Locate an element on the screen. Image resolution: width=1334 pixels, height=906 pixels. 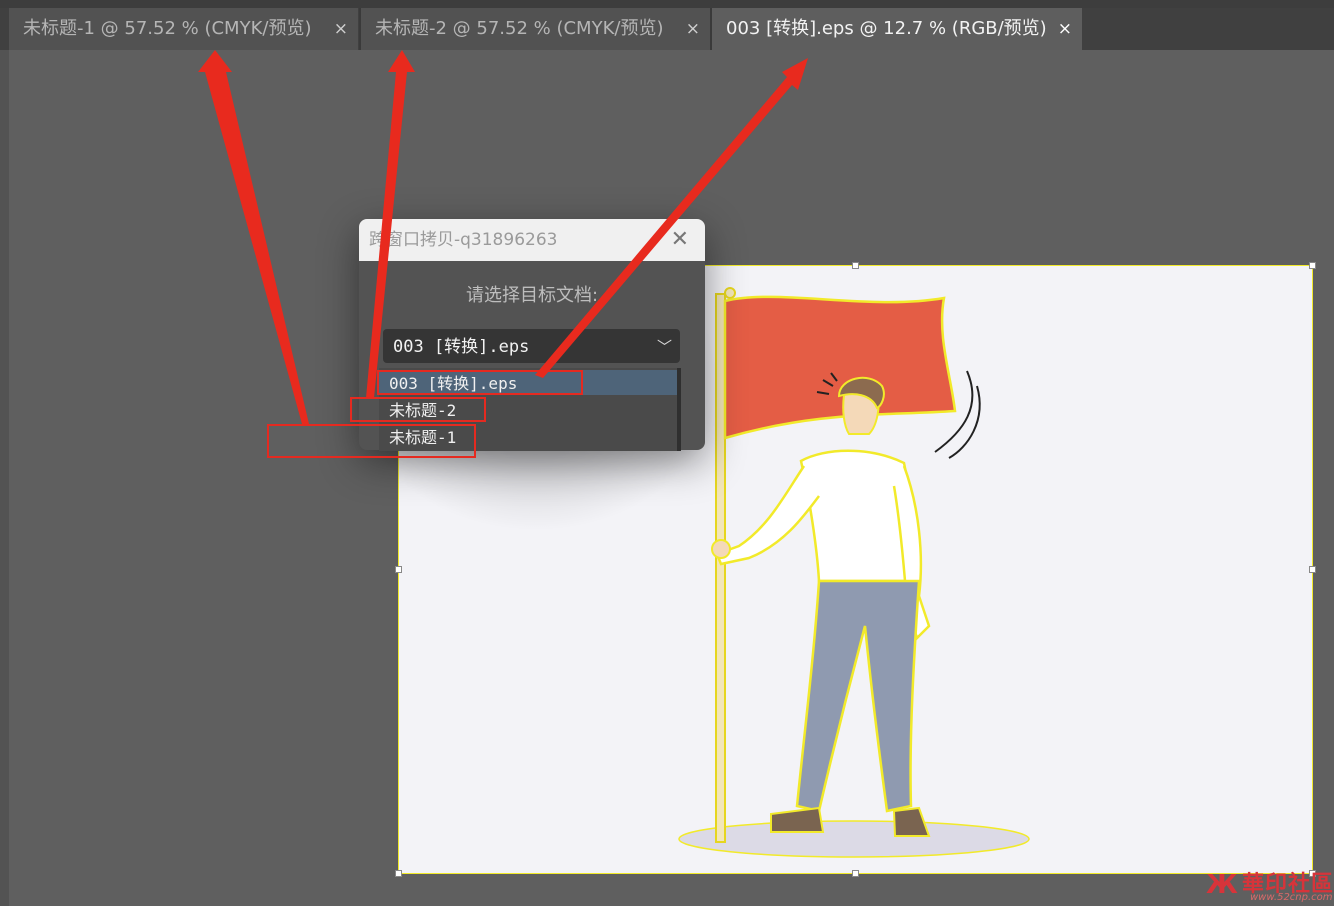
watermark-url: www.52cnp.com is located at coordinates (1291, 897).